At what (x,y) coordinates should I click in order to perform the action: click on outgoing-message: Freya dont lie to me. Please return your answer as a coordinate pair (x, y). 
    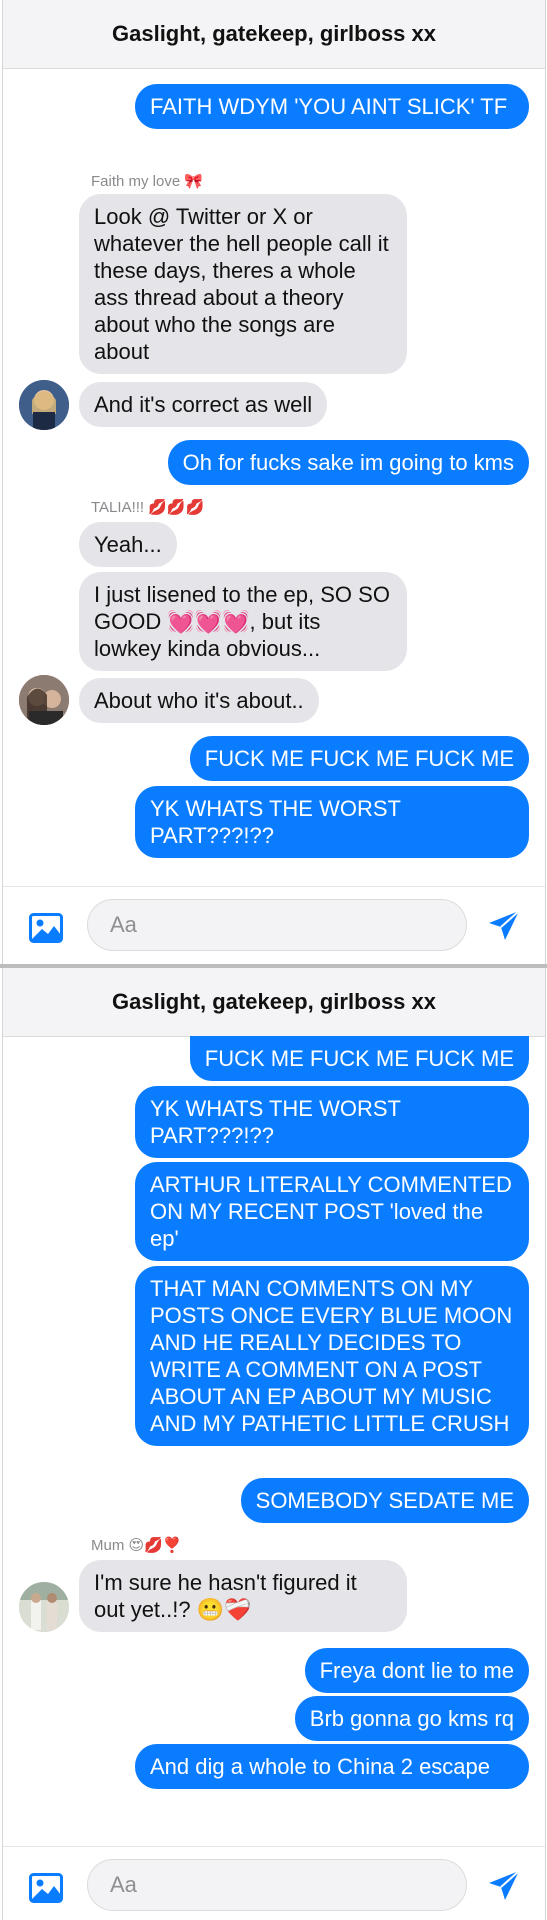
    Looking at the image, I should click on (416, 1670).